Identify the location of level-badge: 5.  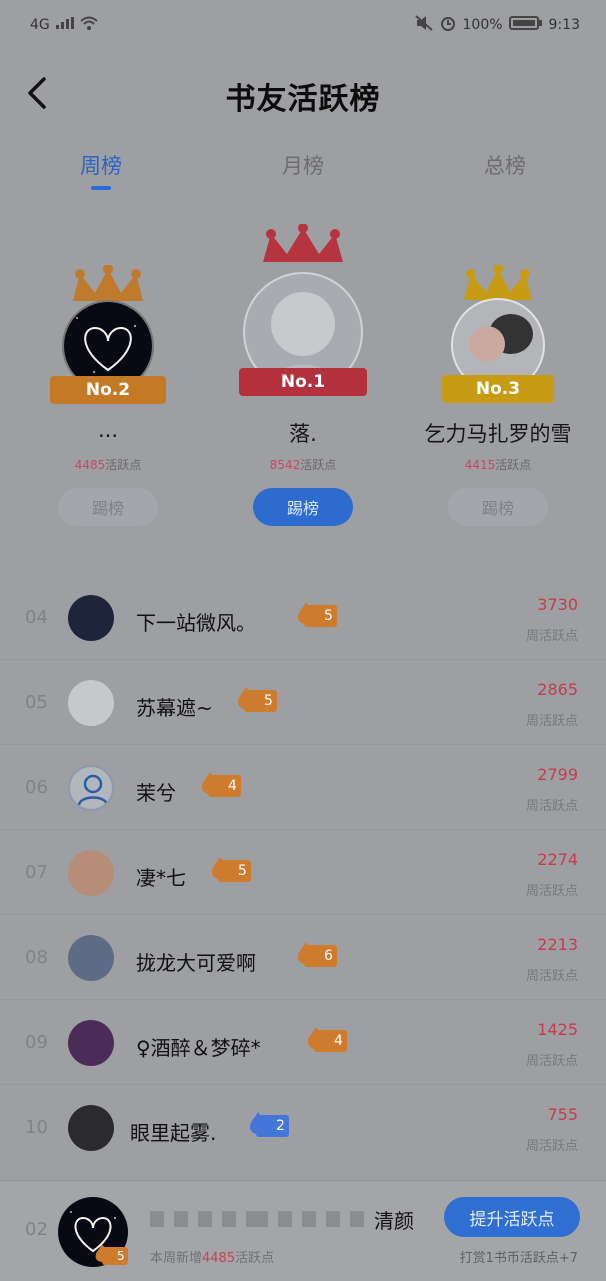
(257, 699).